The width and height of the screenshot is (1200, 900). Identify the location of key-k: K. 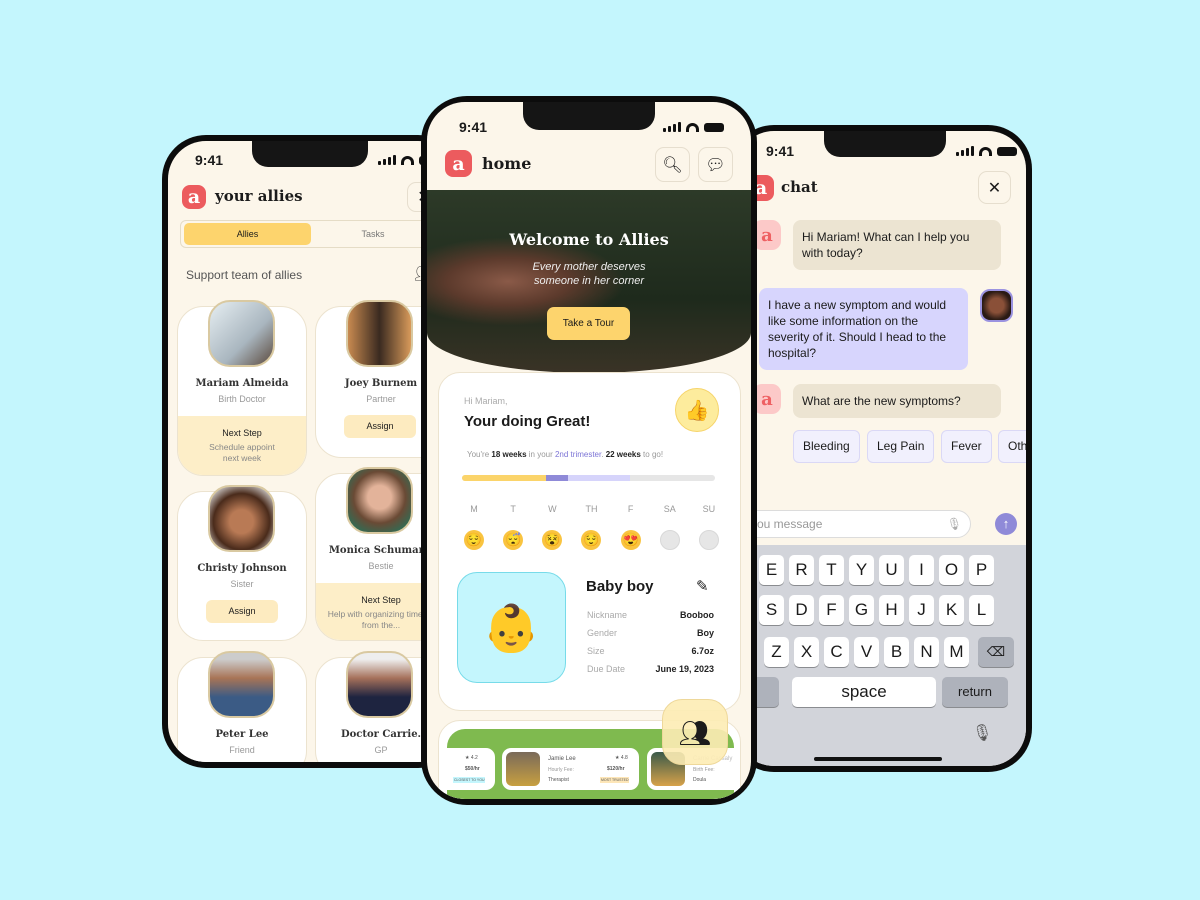
(951, 610).